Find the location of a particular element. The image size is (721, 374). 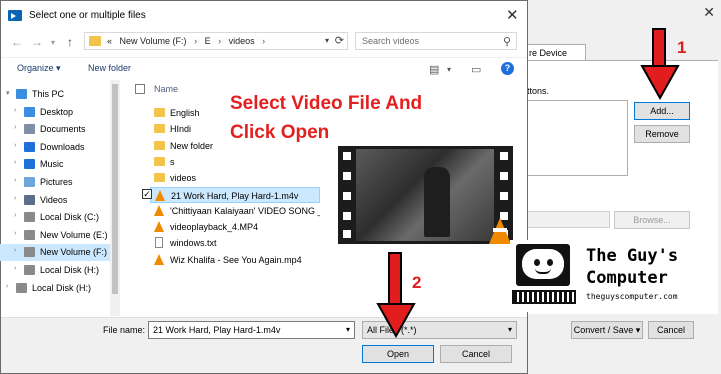

sidebar-item-label: New Volume (E:) is located at coordinates (74, 234).